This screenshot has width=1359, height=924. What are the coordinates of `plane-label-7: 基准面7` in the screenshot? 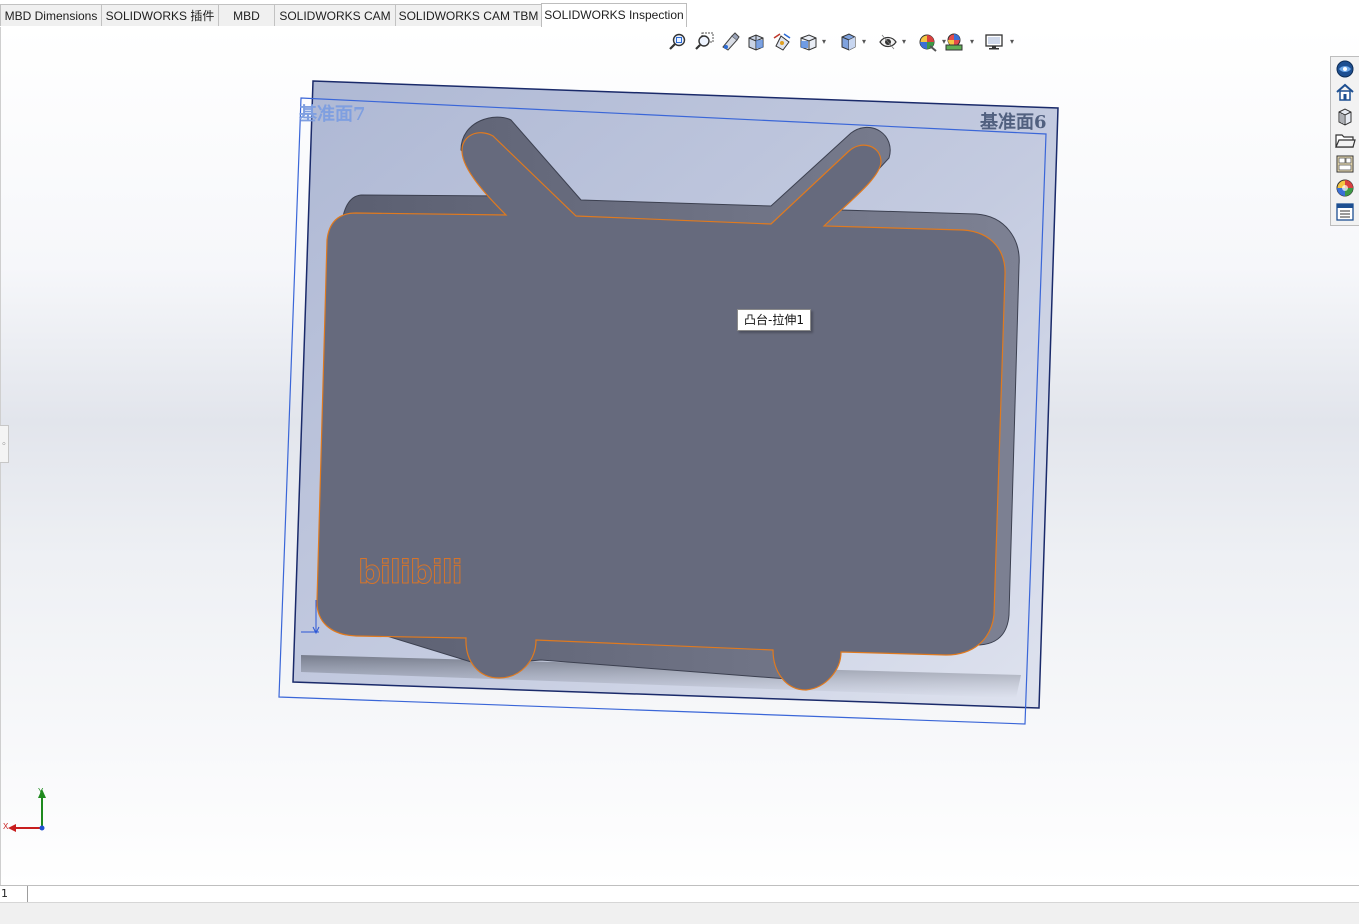 It's located at (332, 113).